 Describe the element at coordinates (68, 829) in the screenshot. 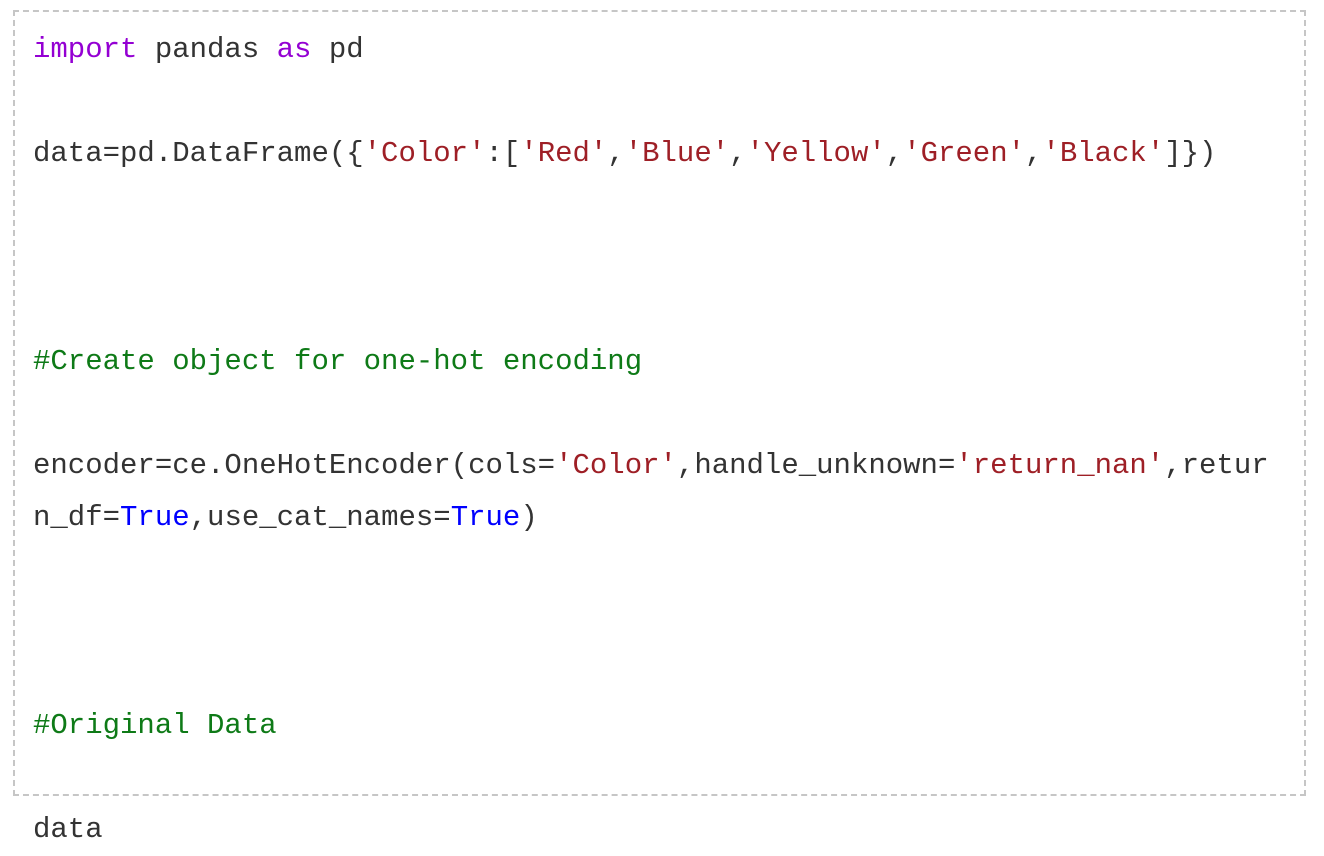

I see `code-token-plain: data` at that location.